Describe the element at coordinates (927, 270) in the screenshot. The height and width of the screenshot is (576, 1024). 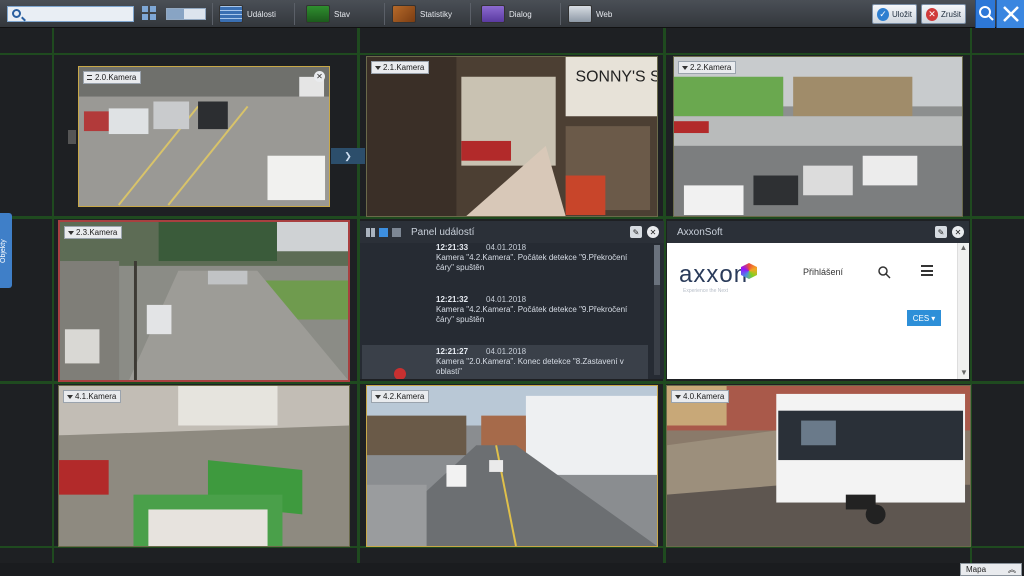
I see `hamburger-menu-icon` at that location.